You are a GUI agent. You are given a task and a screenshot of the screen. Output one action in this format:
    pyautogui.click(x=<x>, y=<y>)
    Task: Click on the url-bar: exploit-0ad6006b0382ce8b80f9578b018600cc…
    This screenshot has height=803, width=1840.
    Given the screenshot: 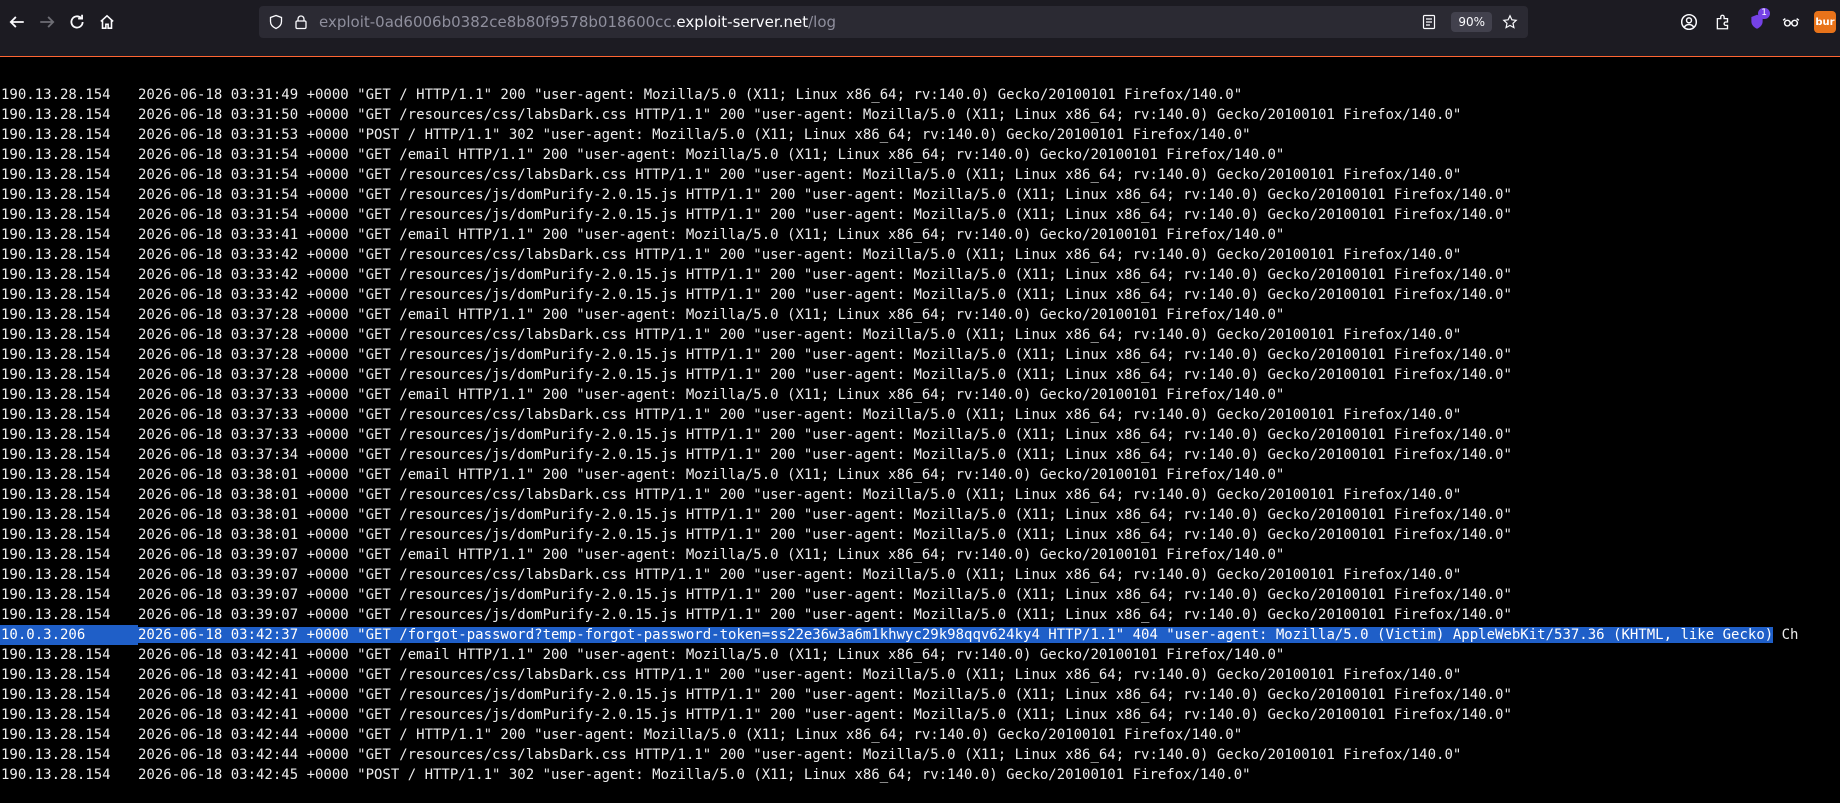 What is the action you would take?
    pyautogui.click(x=893, y=22)
    